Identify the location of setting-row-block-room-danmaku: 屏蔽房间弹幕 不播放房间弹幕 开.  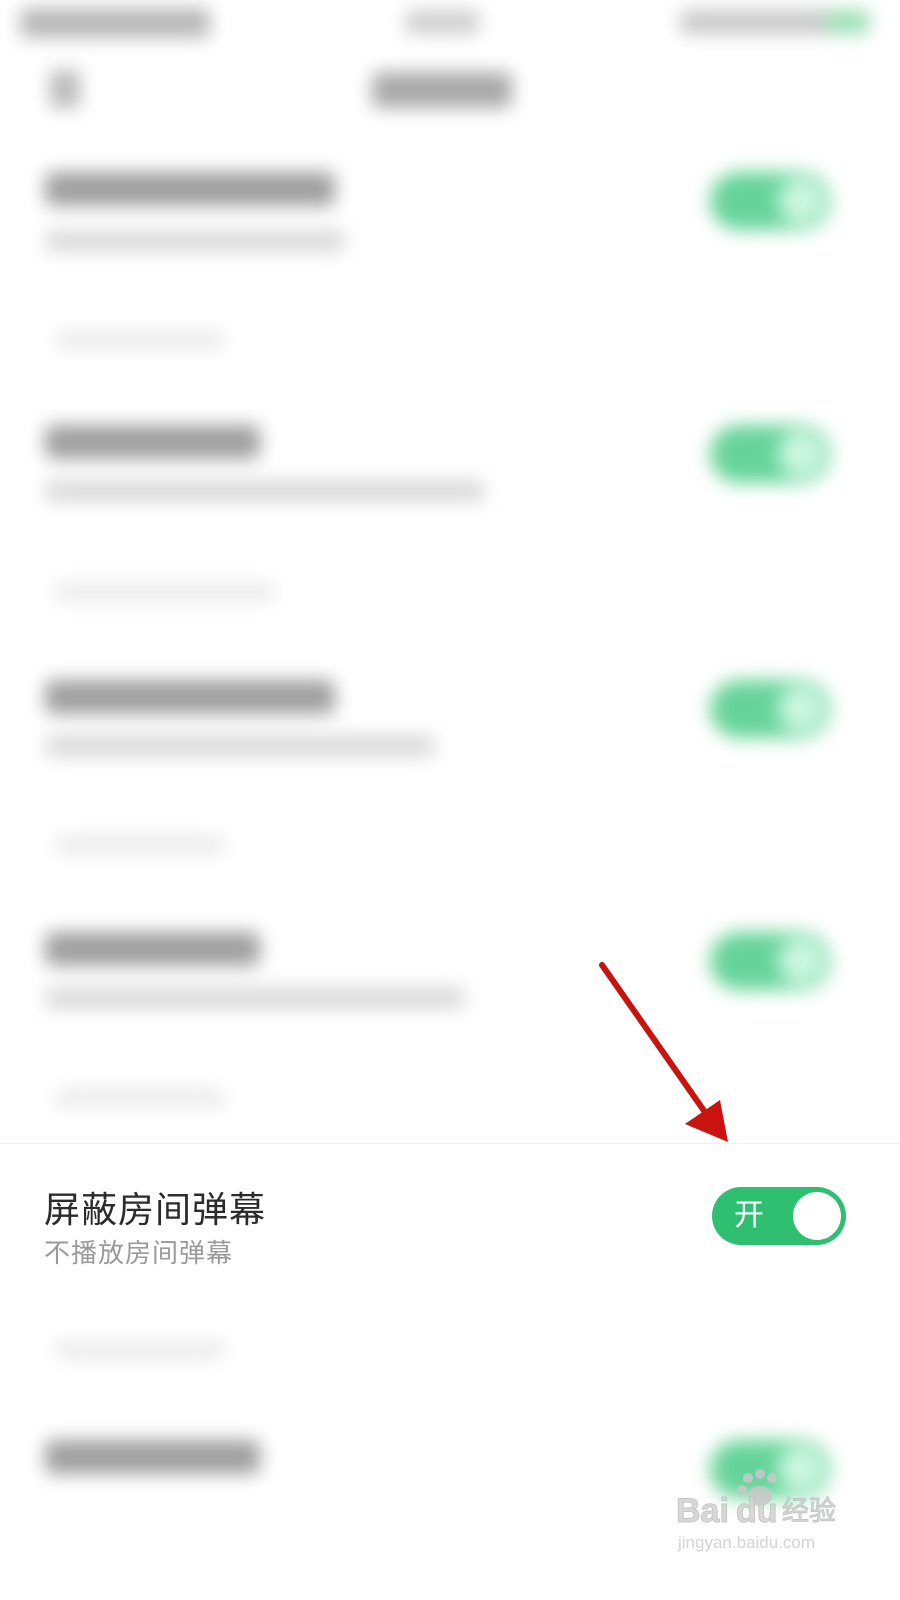
(450, 1222).